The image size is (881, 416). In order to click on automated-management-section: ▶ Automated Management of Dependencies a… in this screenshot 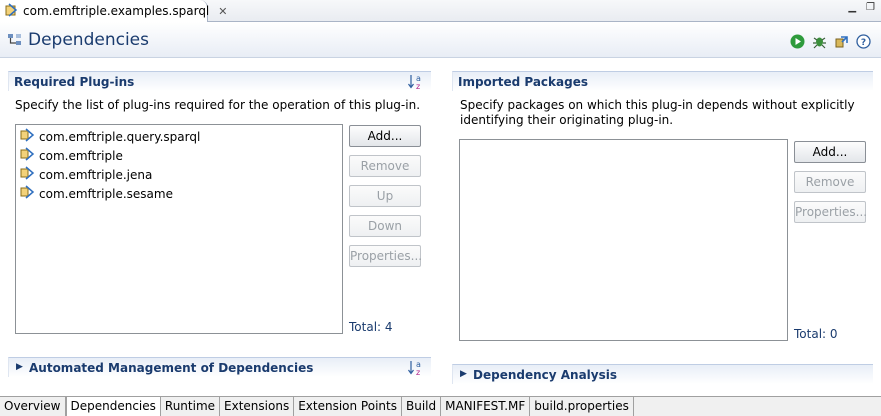, I will do `click(219, 367)`.